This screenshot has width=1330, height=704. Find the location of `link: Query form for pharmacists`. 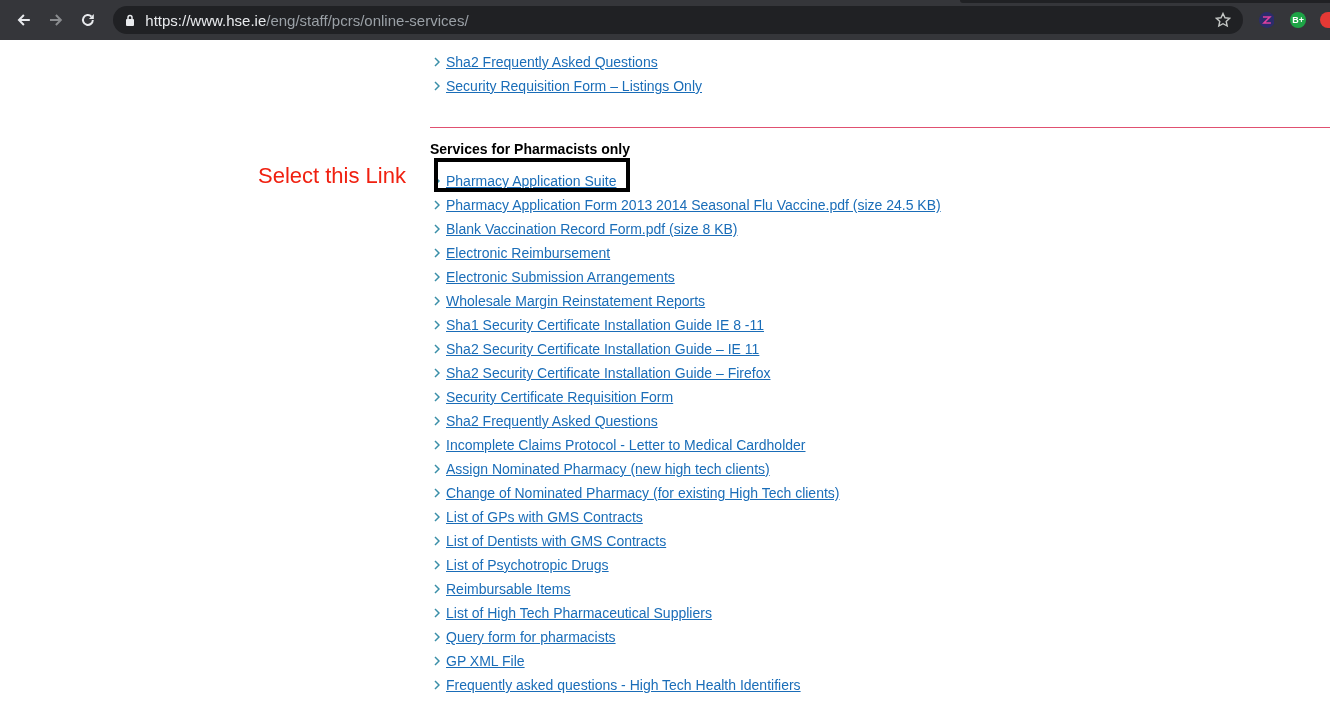

link: Query form for pharmacists is located at coordinates (531, 637).